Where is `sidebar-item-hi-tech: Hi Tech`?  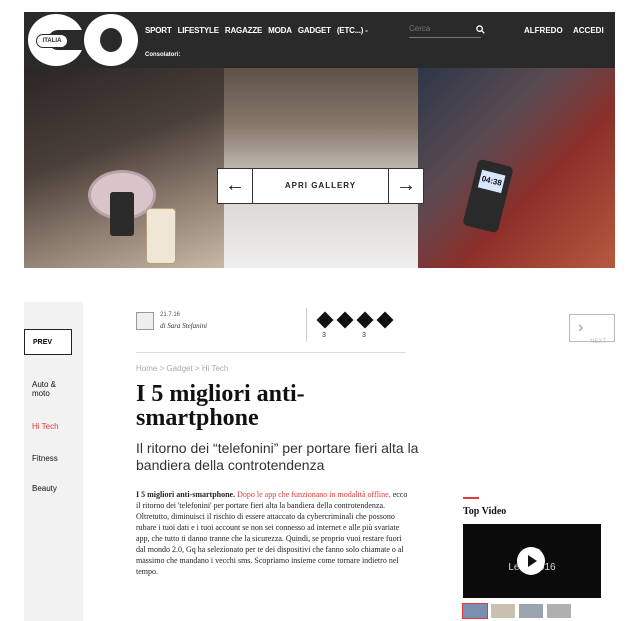 sidebar-item-hi-tech: Hi Tech is located at coordinates (45, 426).